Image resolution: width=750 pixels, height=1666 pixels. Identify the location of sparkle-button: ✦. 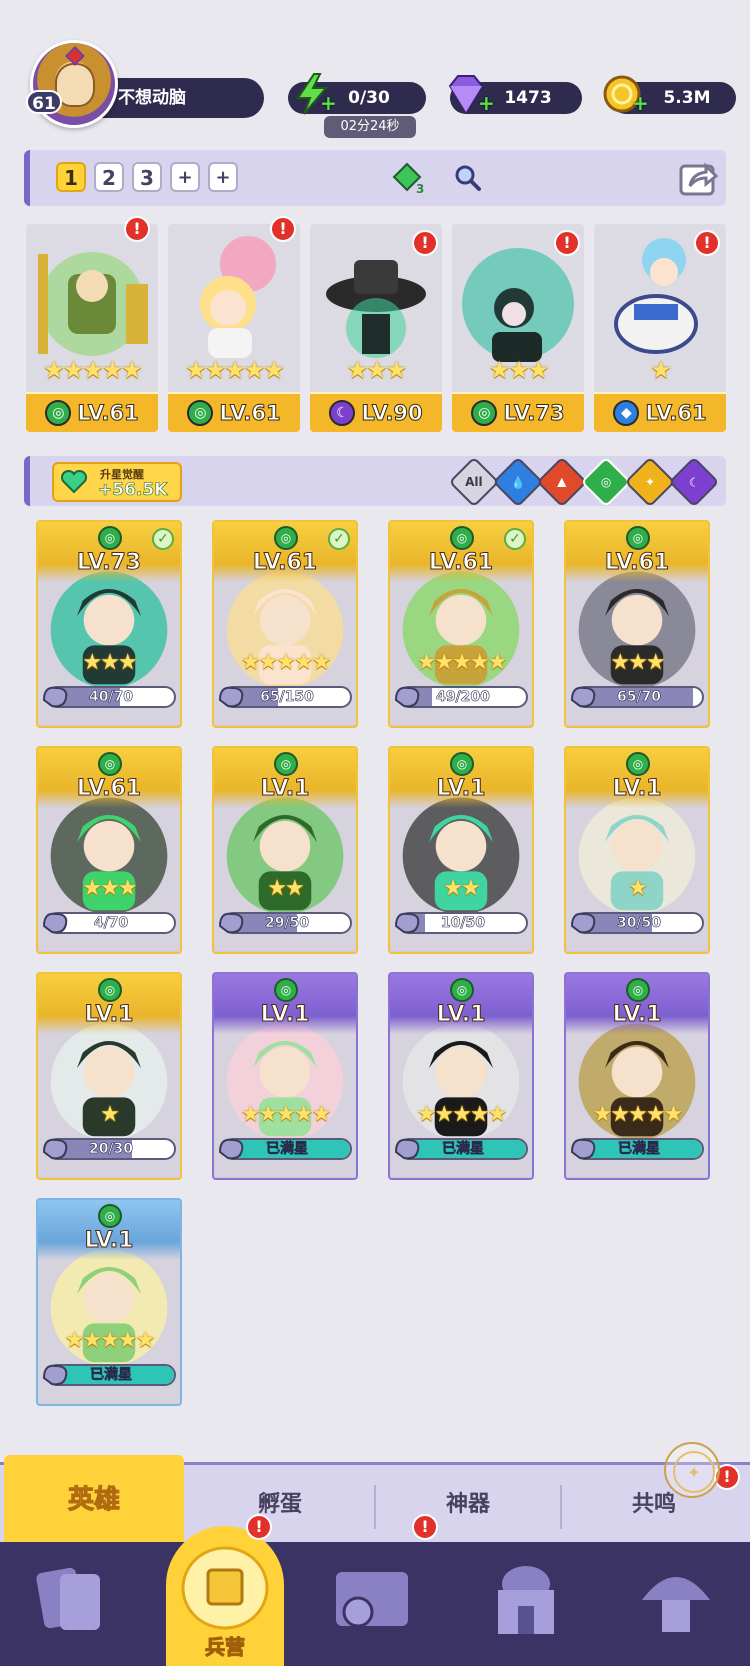
(692, 1470).